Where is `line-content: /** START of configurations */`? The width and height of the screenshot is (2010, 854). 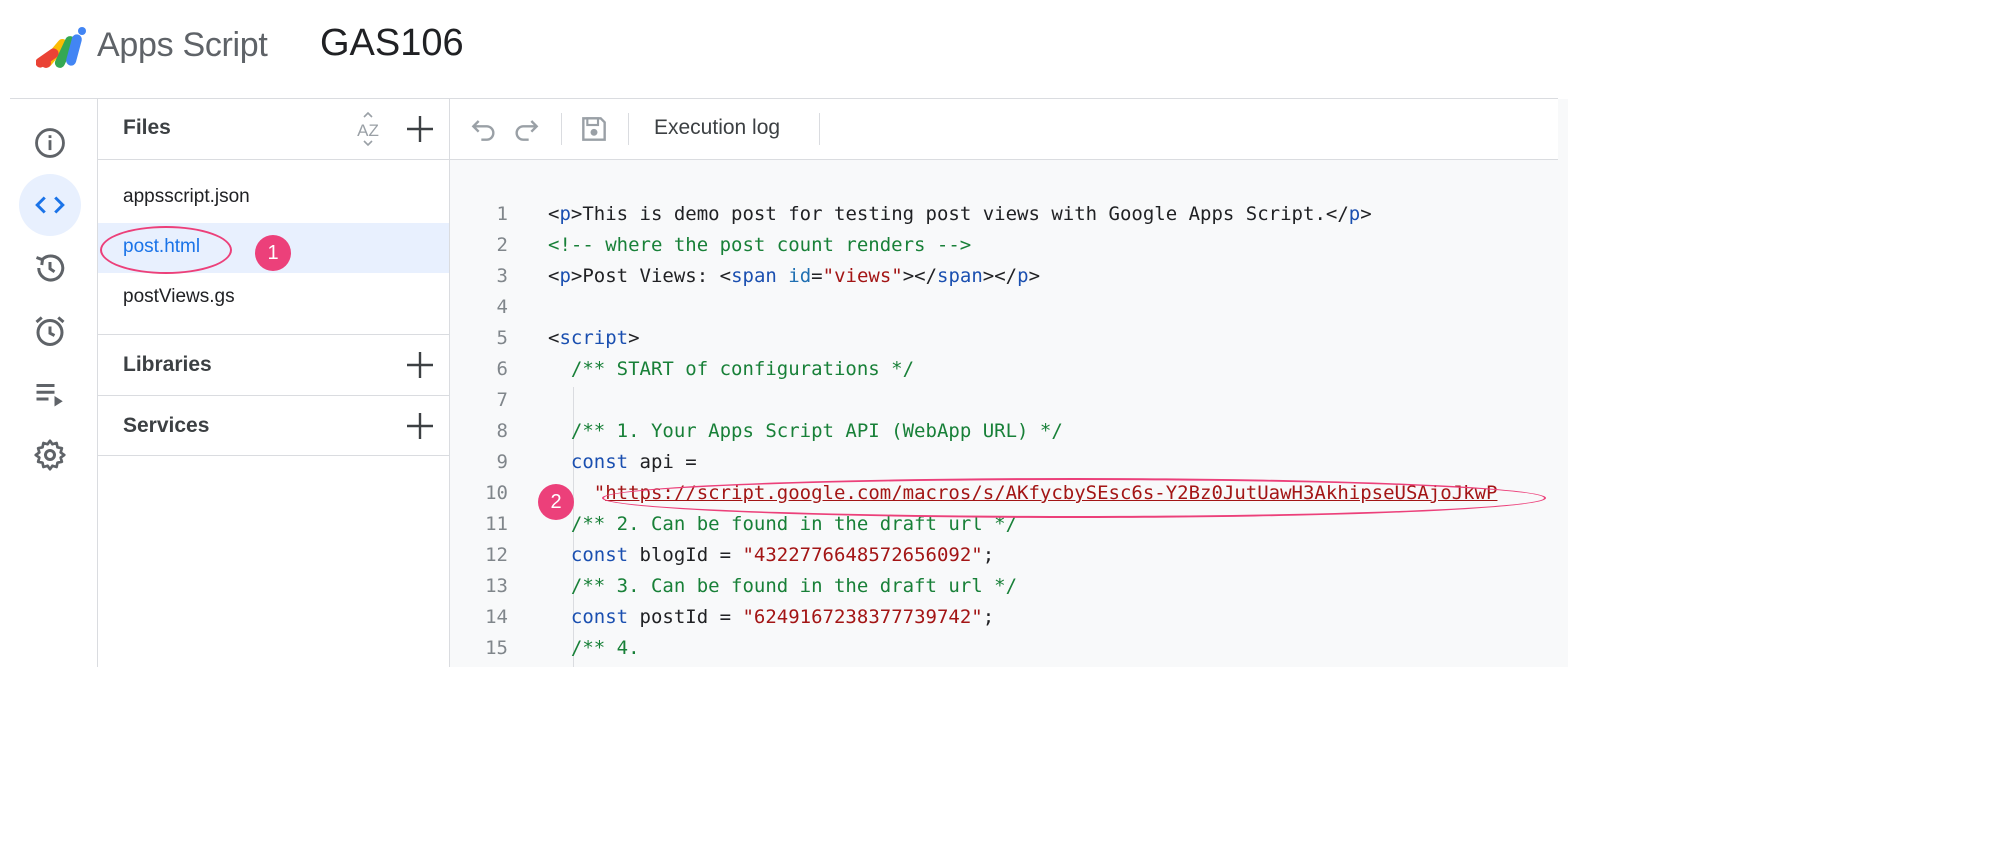 line-content: /** START of configurations */ is located at coordinates (742, 369).